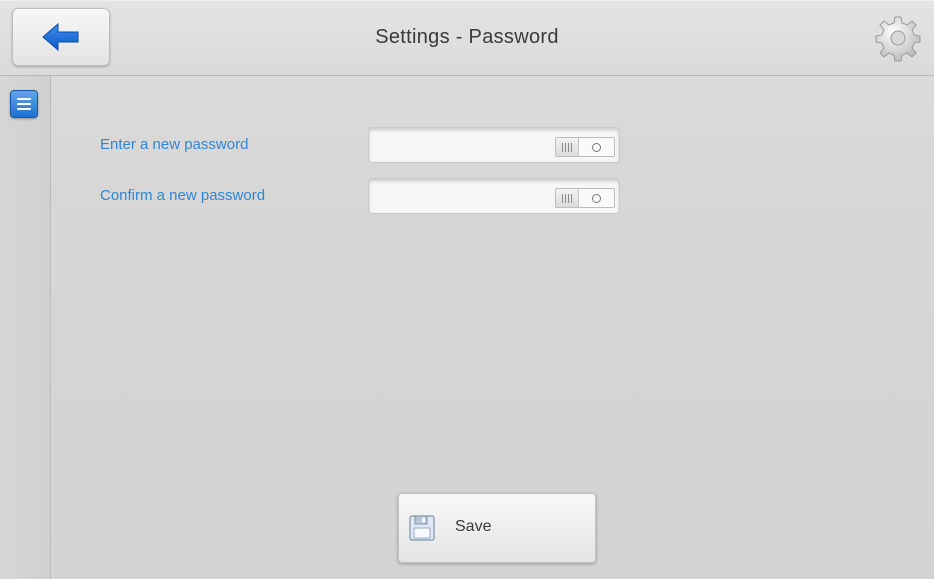  Describe the element at coordinates (25, 327) in the screenshot. I see `sidebar` at that location.